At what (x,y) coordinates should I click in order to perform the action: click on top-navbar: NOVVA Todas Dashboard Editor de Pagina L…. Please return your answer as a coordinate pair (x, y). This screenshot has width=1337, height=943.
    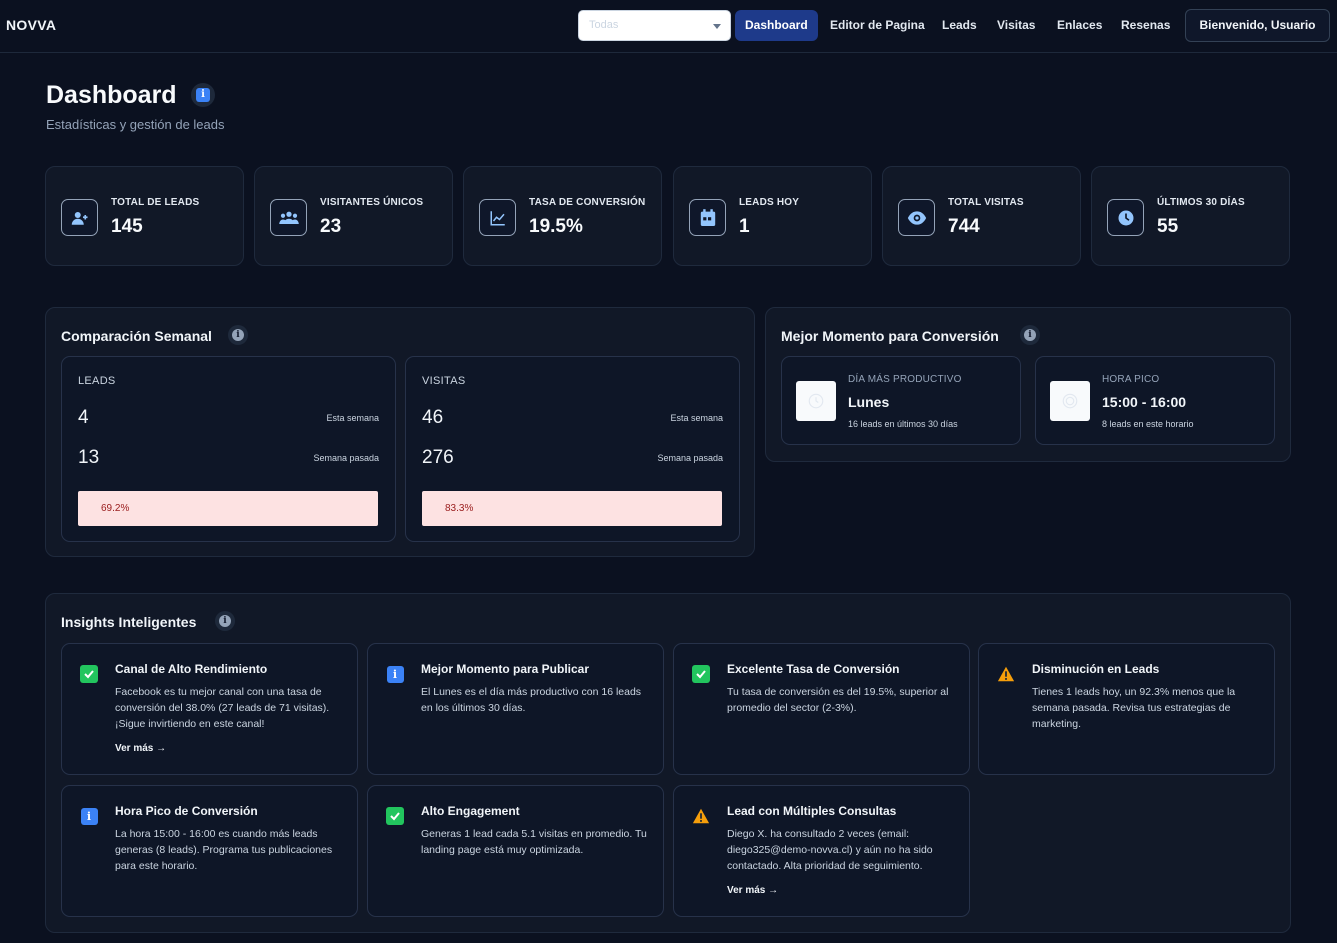
    Looking at the image, I should click on (668, 26).